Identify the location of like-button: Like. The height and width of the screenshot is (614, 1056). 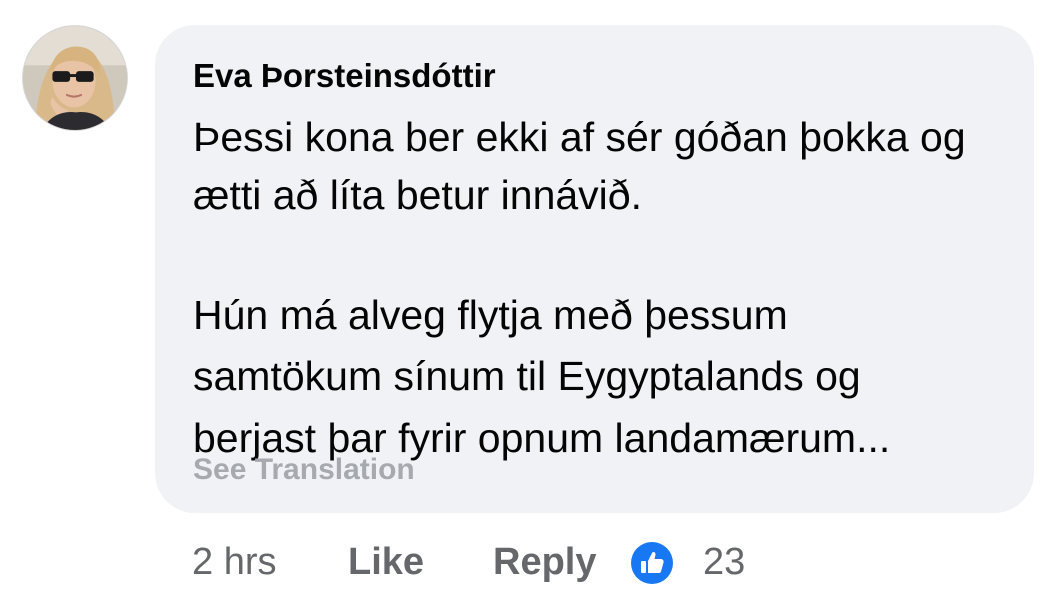
(386, 562).